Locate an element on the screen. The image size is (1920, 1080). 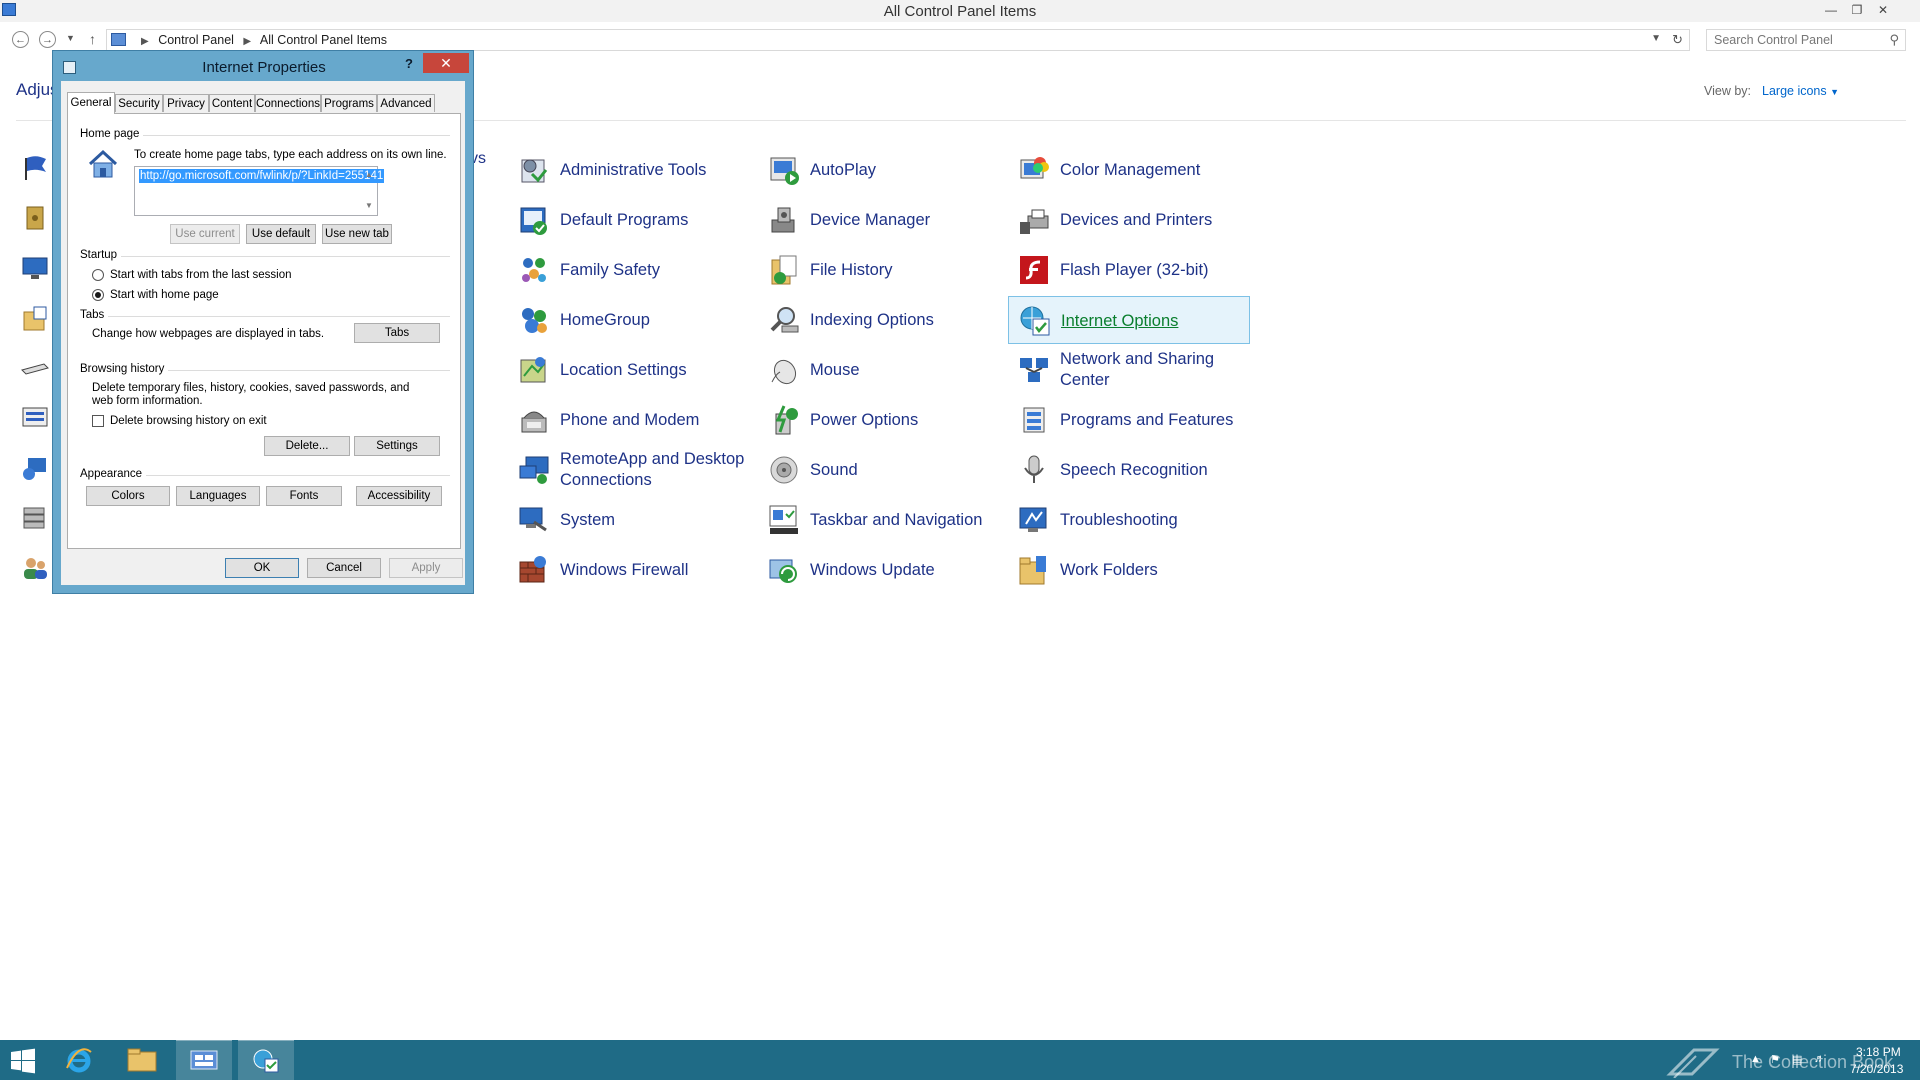
radio-last-session is located at coordinates (98, 275).